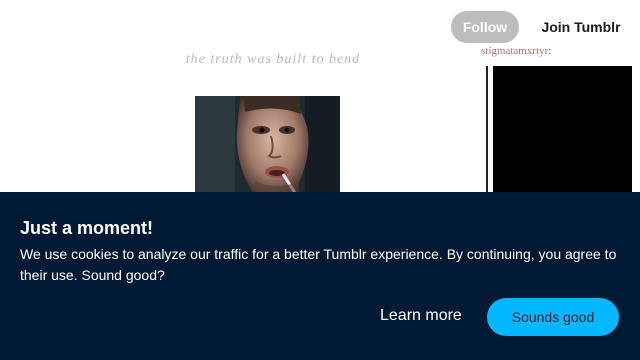 This screenshot has height=360, width=640. What do you see at coordinates (487, 131) in the screenshot?
I see `reblog-divider` at bounding box center [487, 131].